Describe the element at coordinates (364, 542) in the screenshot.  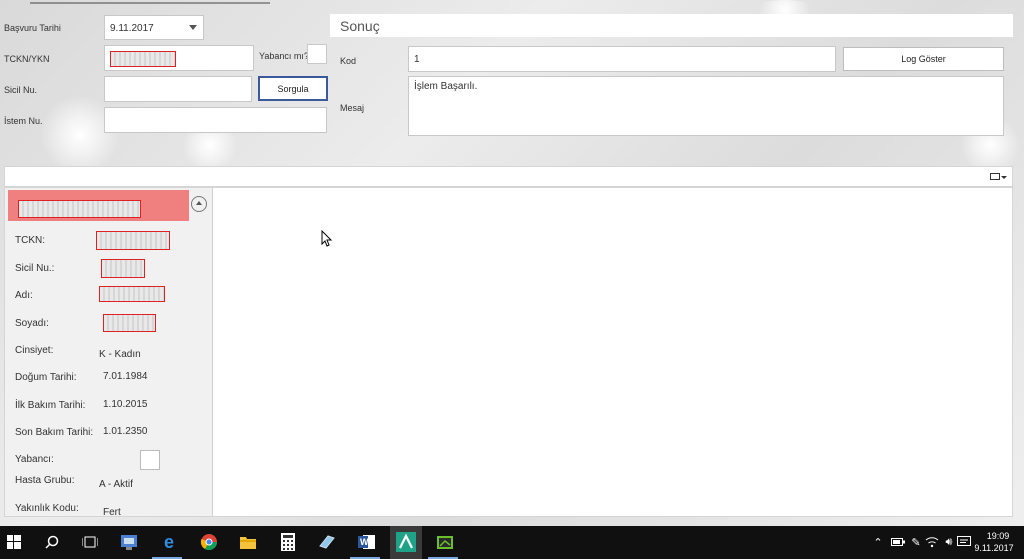
I see `svg-text: W` at that location.